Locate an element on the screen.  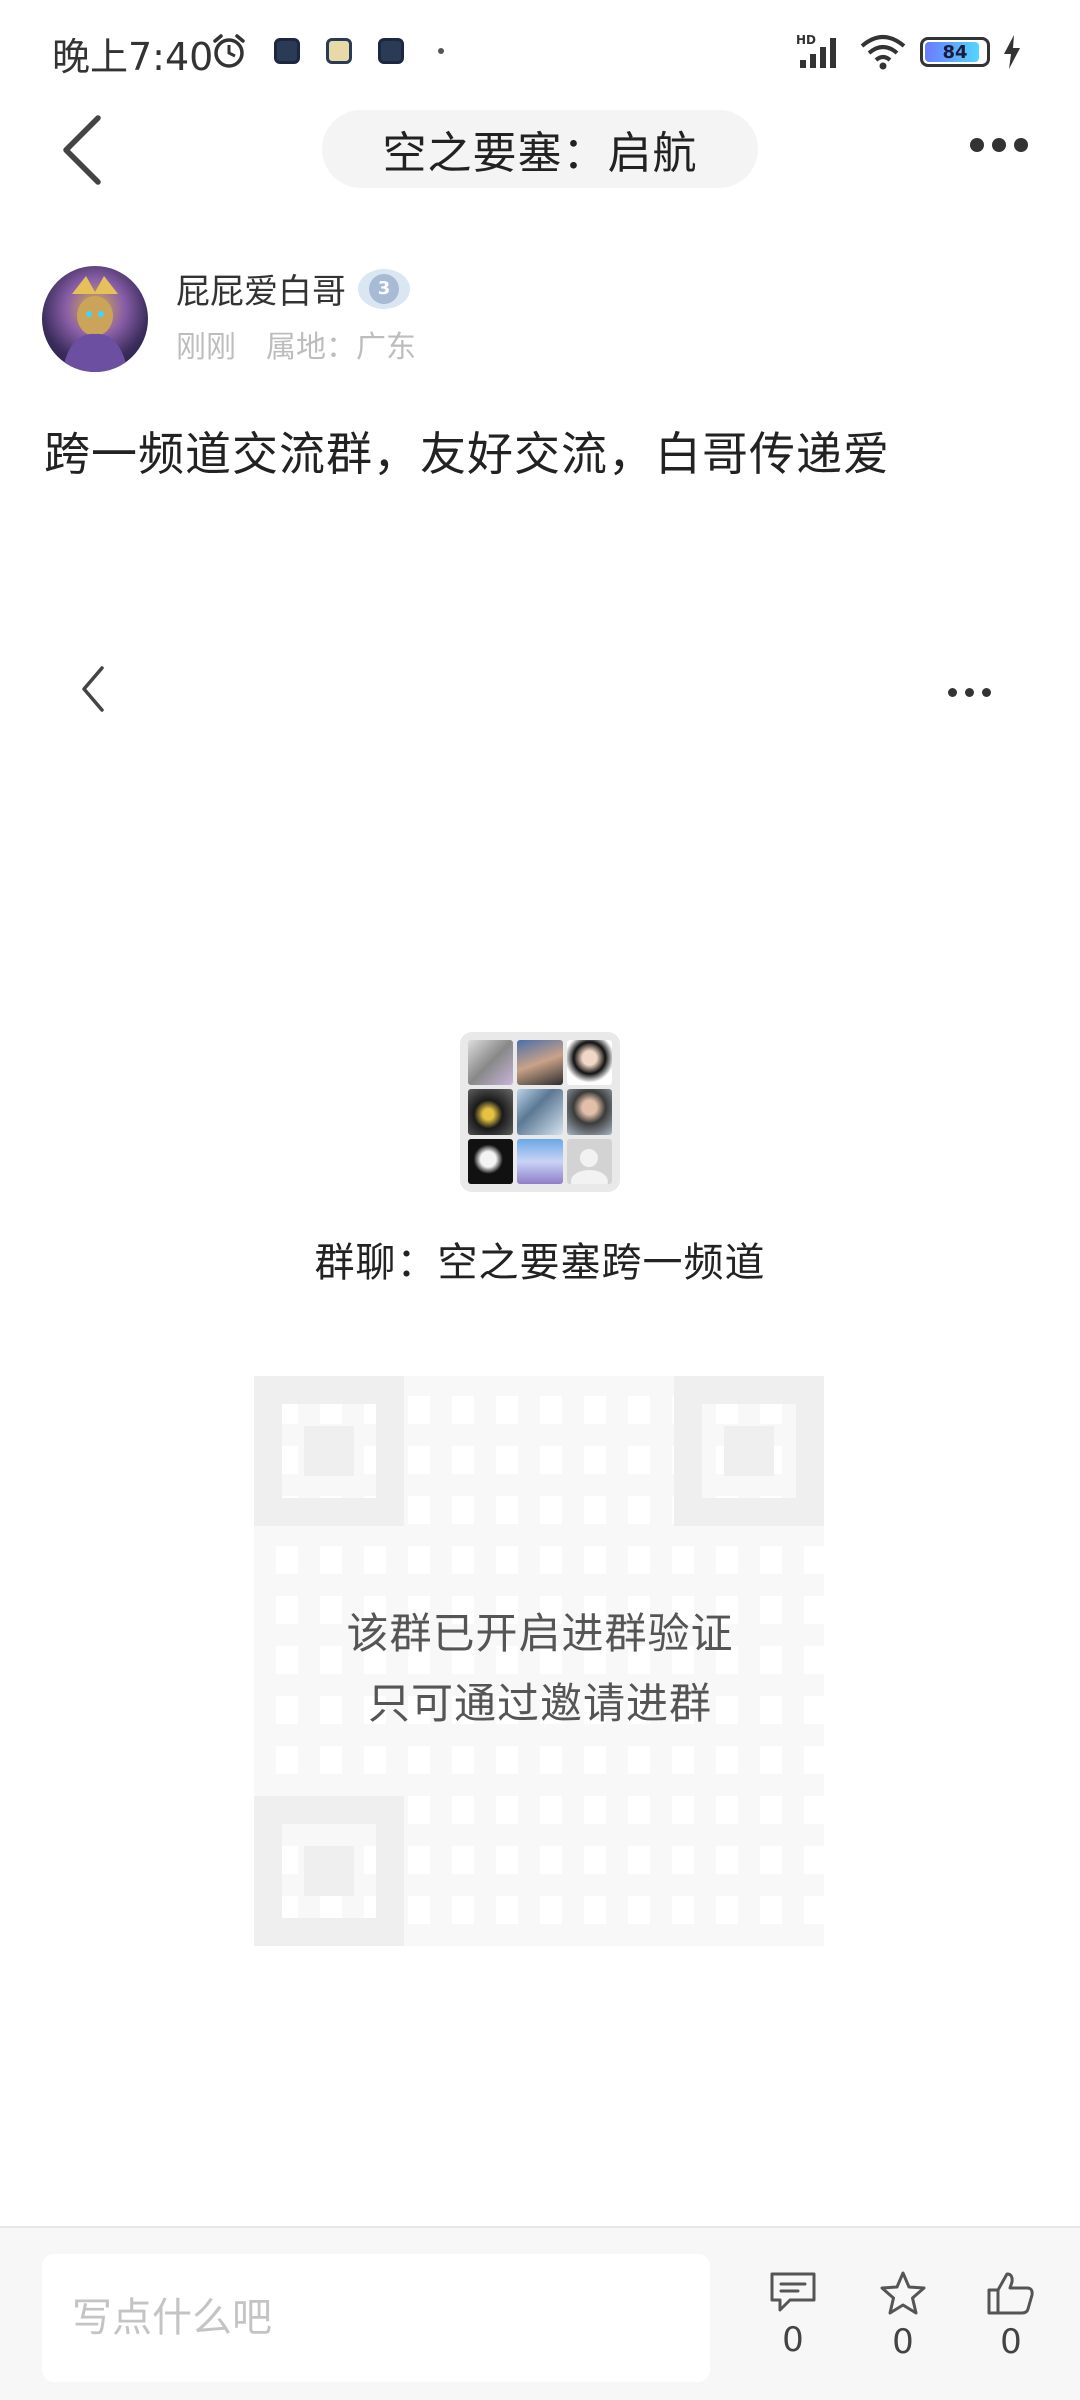
status-time: 晚上7:40 is located at coordinates (133, 57).